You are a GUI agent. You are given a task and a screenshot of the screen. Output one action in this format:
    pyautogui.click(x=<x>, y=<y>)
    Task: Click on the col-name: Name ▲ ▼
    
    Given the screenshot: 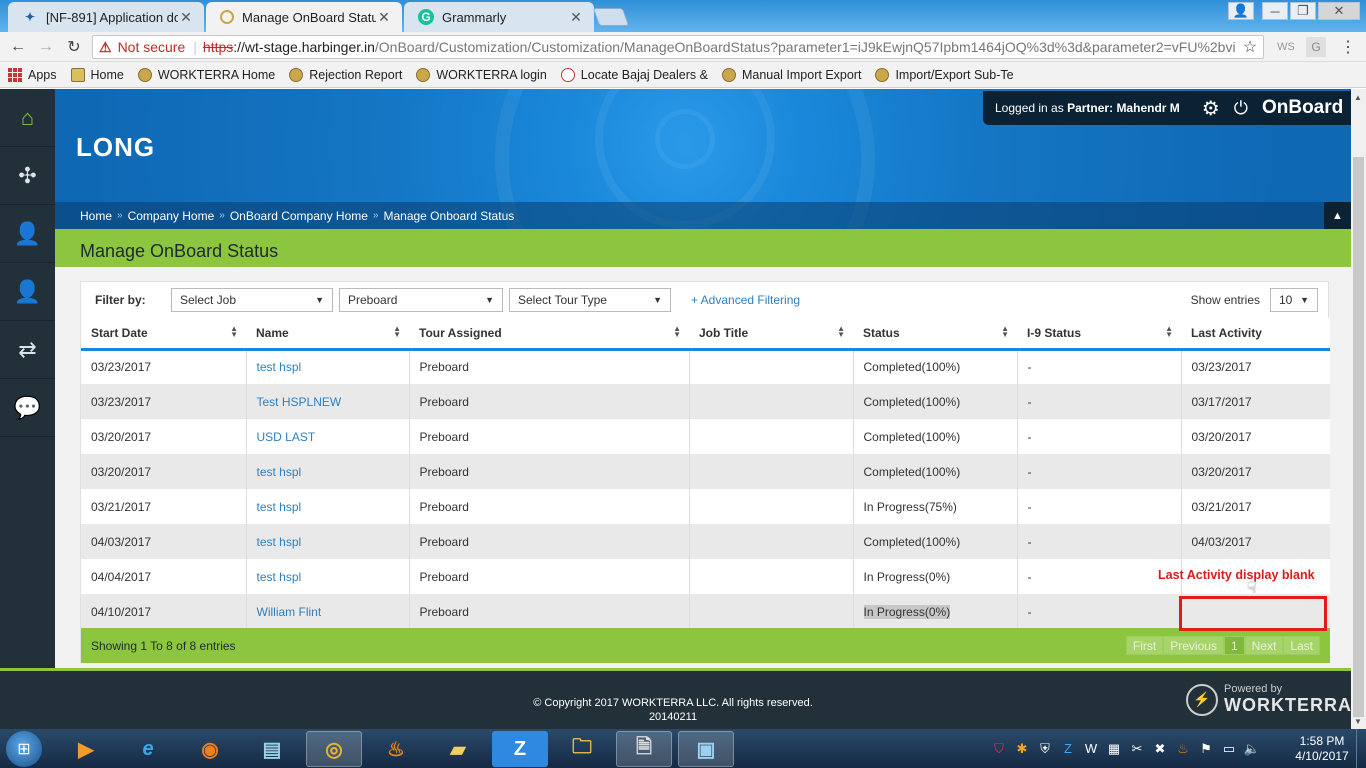 What is the action you would take?
    pyautogui.click(x=327, y=334)
    